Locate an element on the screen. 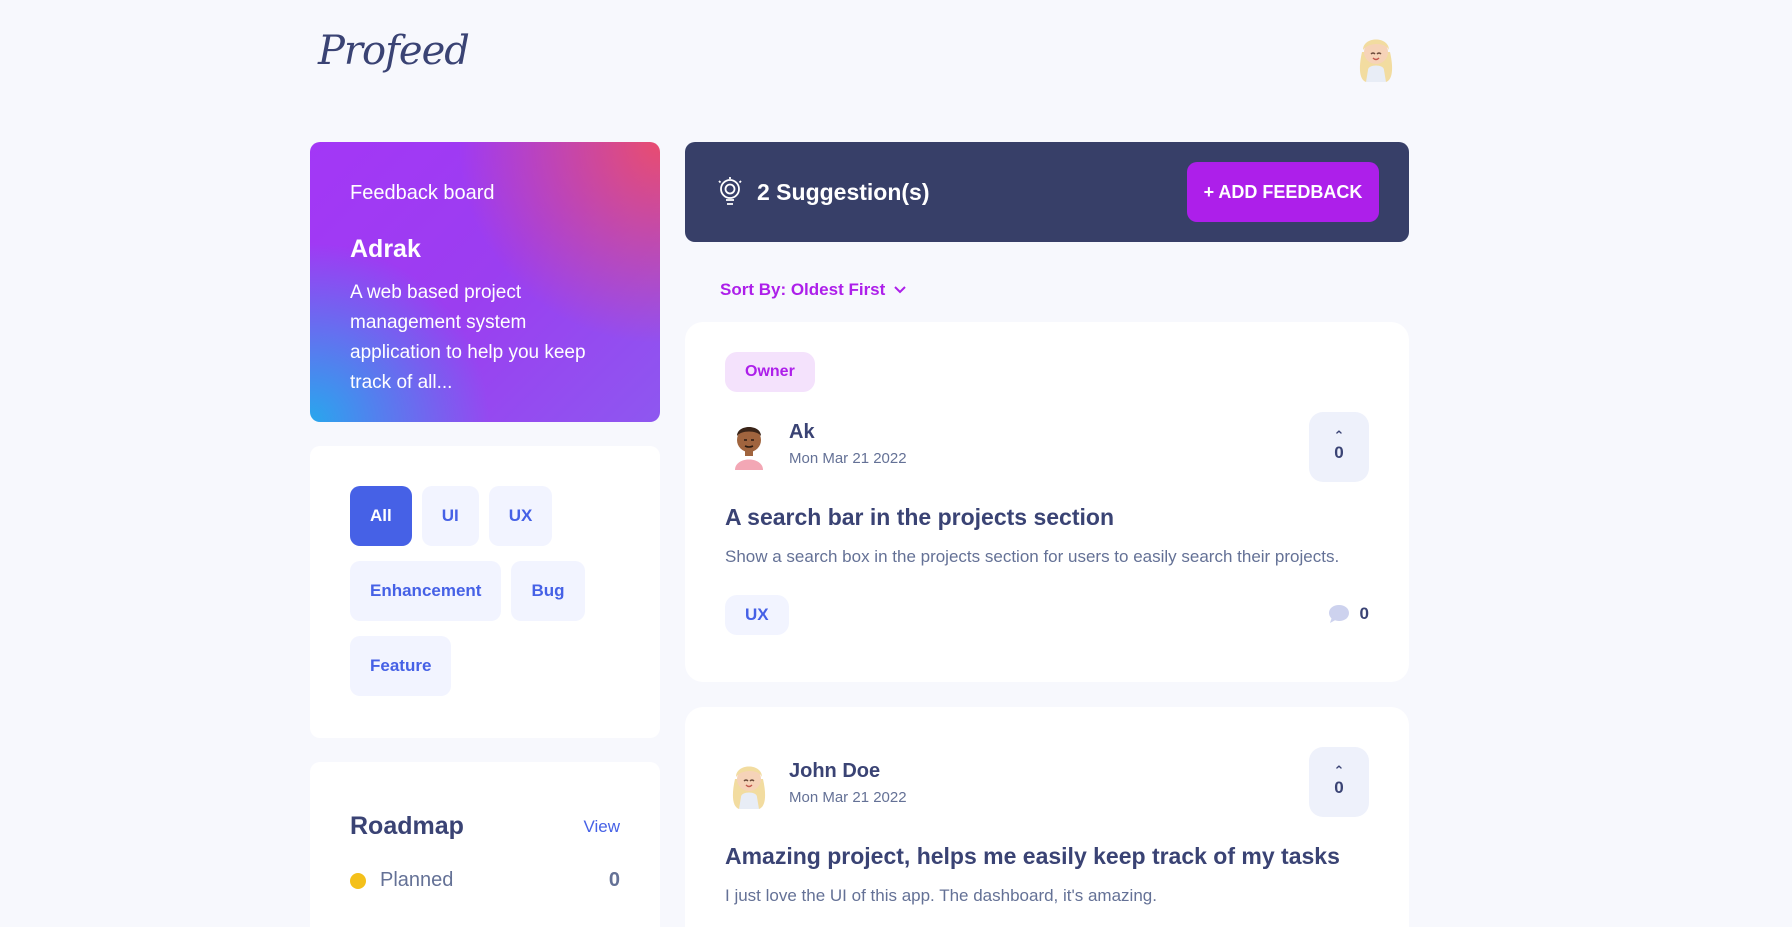 Image resolution: width=1792 pixels, height=927 pixels. feedback-title: A search bar in the projects section is located at coordinates (1047, 517).